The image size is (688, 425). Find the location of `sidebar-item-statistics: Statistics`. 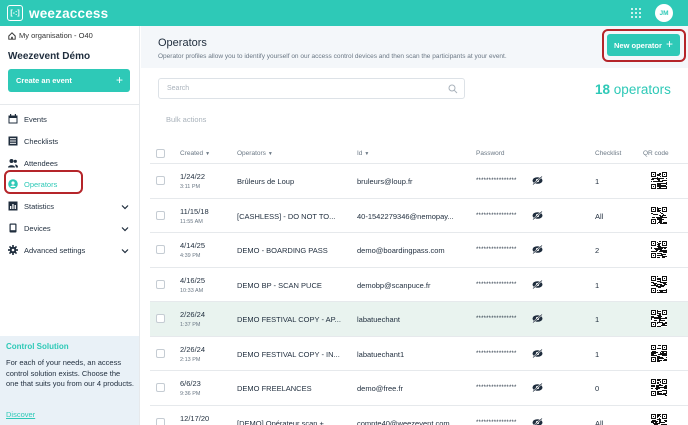

sidebar-item-statistics: Statistics is located at coordinates (31, 206).